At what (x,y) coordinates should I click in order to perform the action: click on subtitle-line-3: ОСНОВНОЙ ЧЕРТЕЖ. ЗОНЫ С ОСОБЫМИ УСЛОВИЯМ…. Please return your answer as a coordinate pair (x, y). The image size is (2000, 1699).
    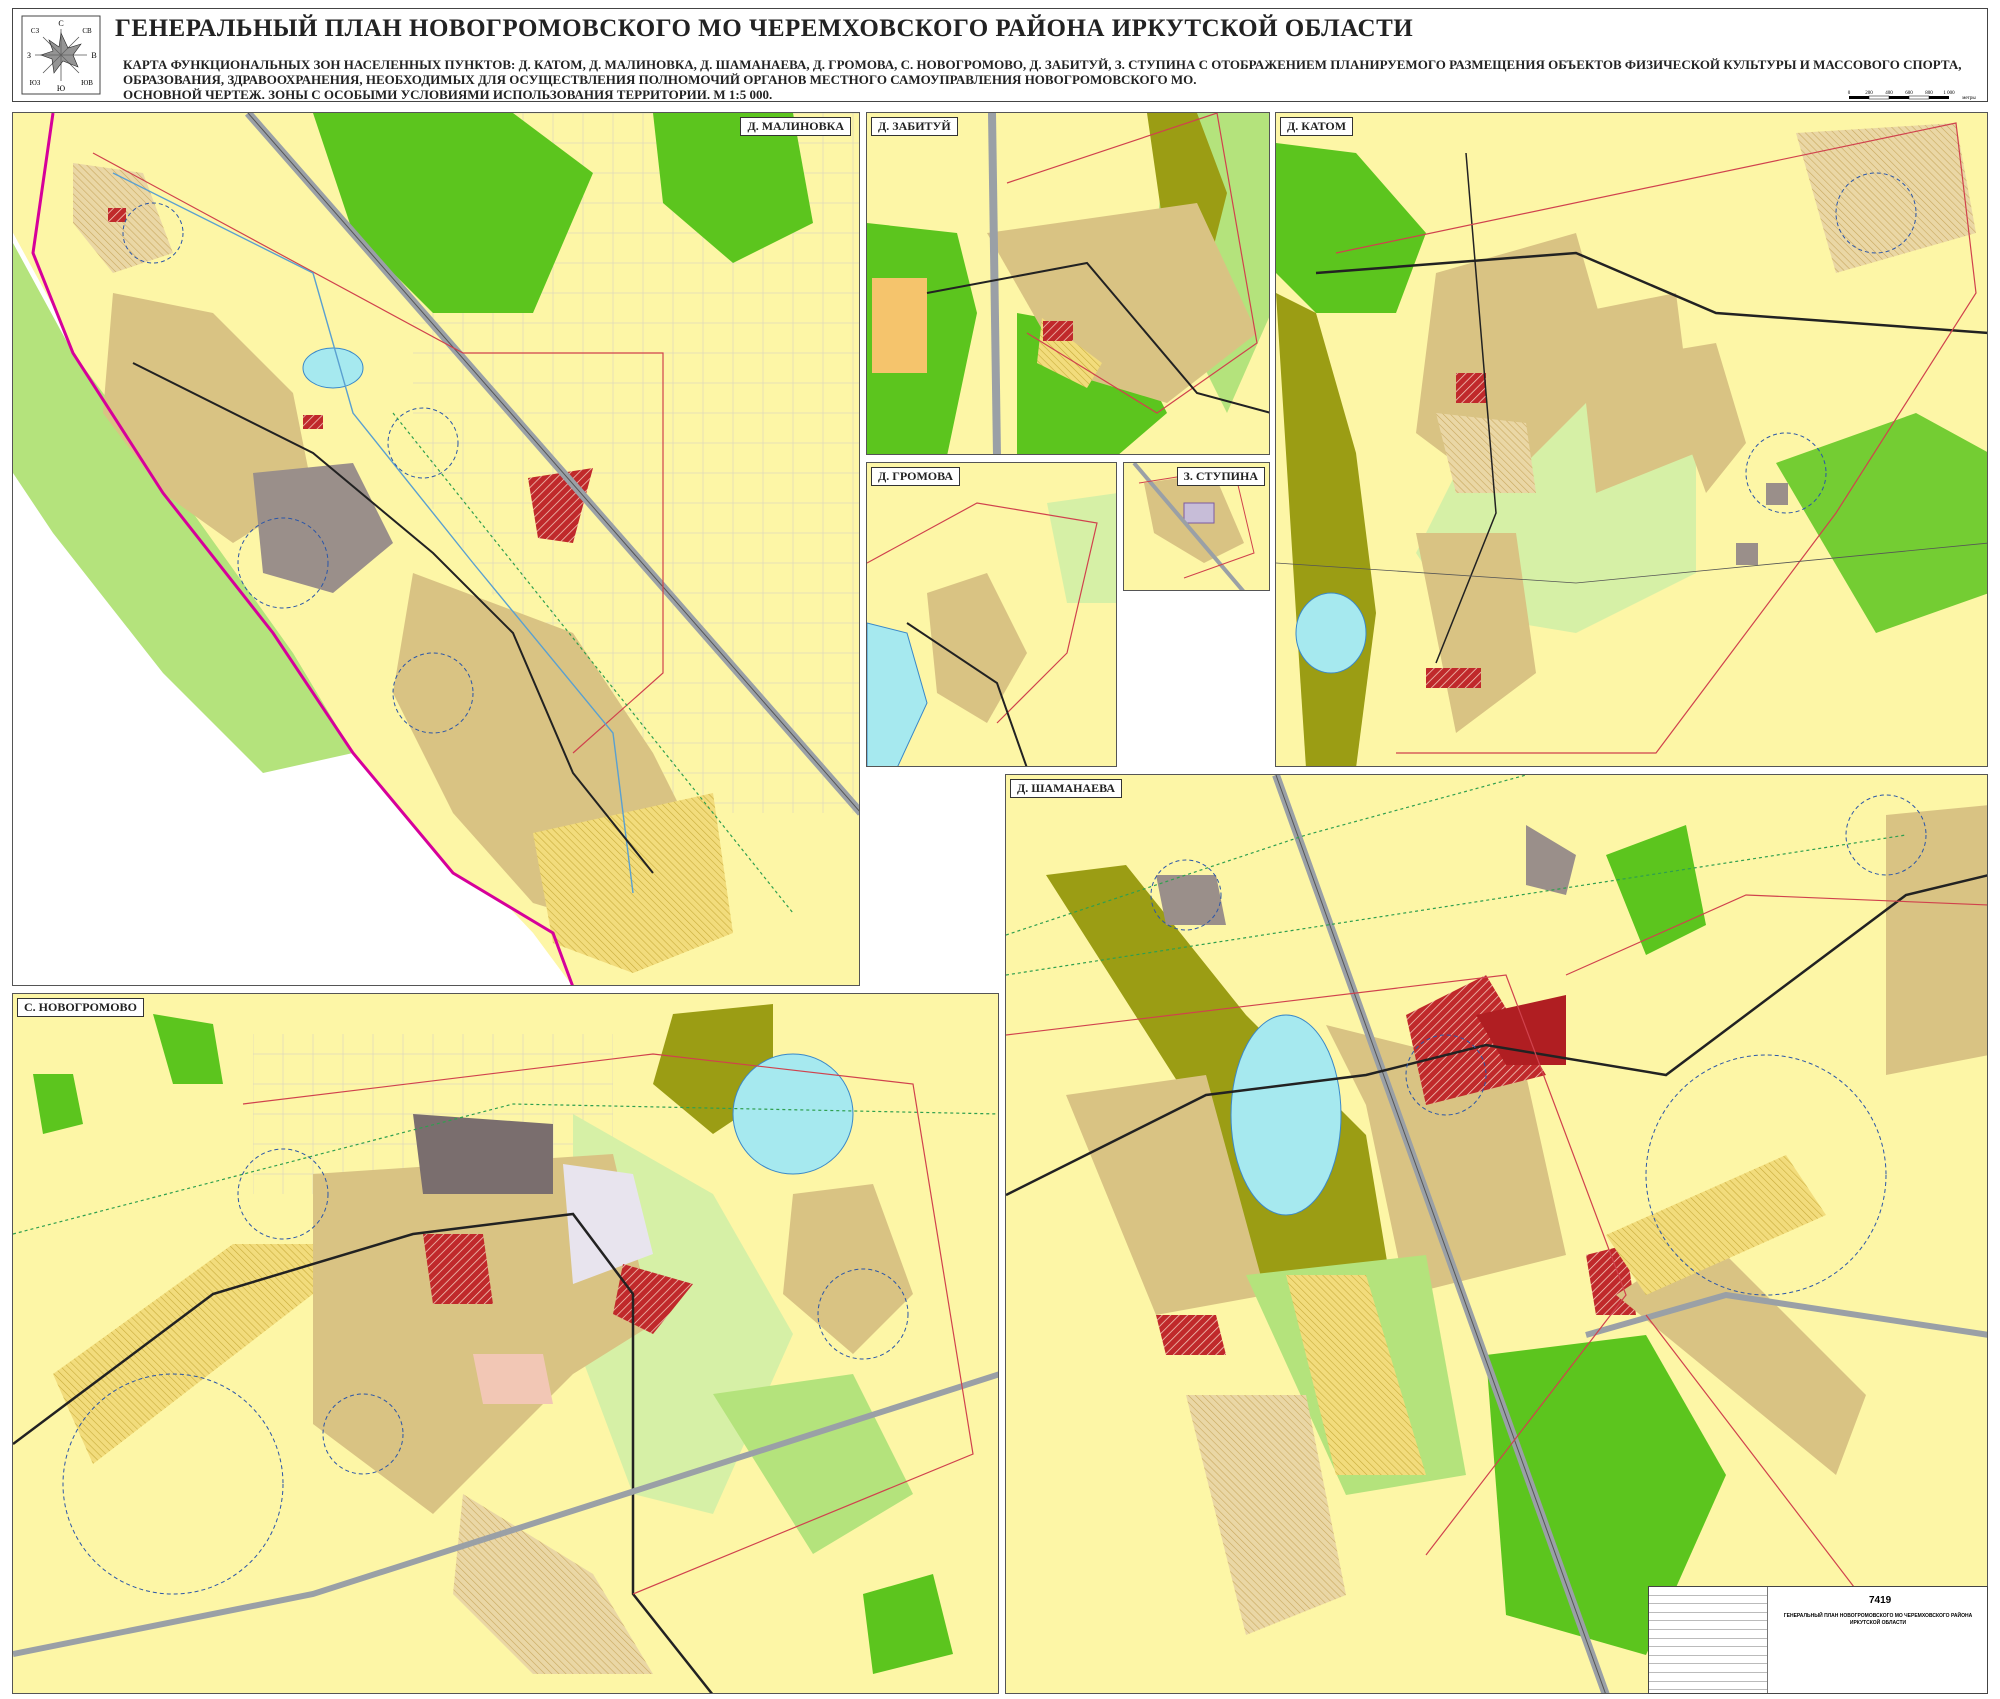
    Looking at the image, I should click on (448, 94).